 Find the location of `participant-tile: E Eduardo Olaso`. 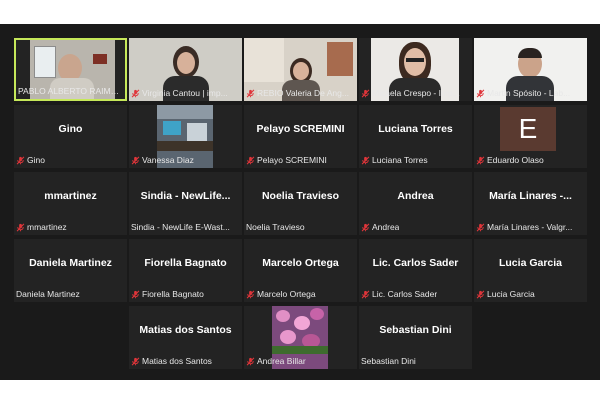

participant-tile: E Eduardo Olaso is located at coordinates (530, 136).